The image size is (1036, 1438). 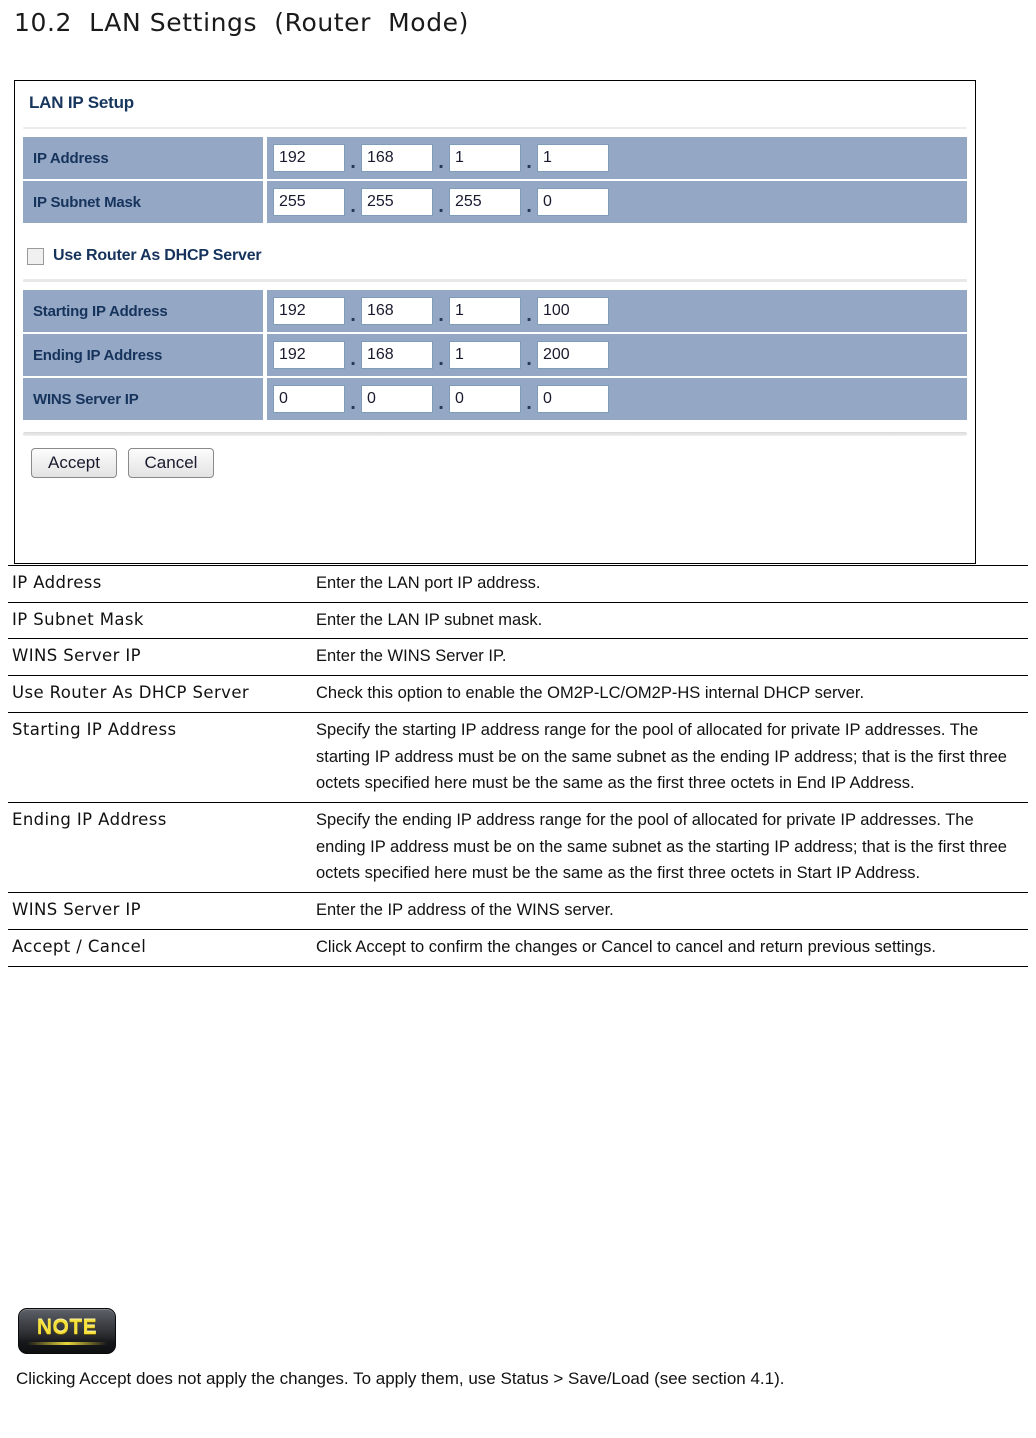 What do you see at coordinates (615, 355) in the screenshot?
I see `field-value-ending-ip-address: 192 . 168 . 1 . 200` at bounding box center [615, 355].